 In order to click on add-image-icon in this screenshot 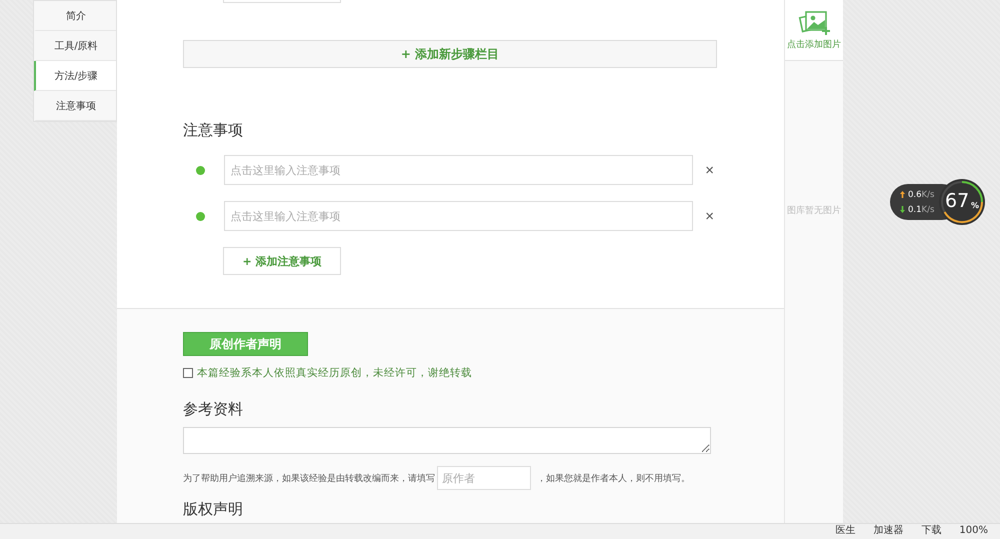, I will do `click(814, 23)`.